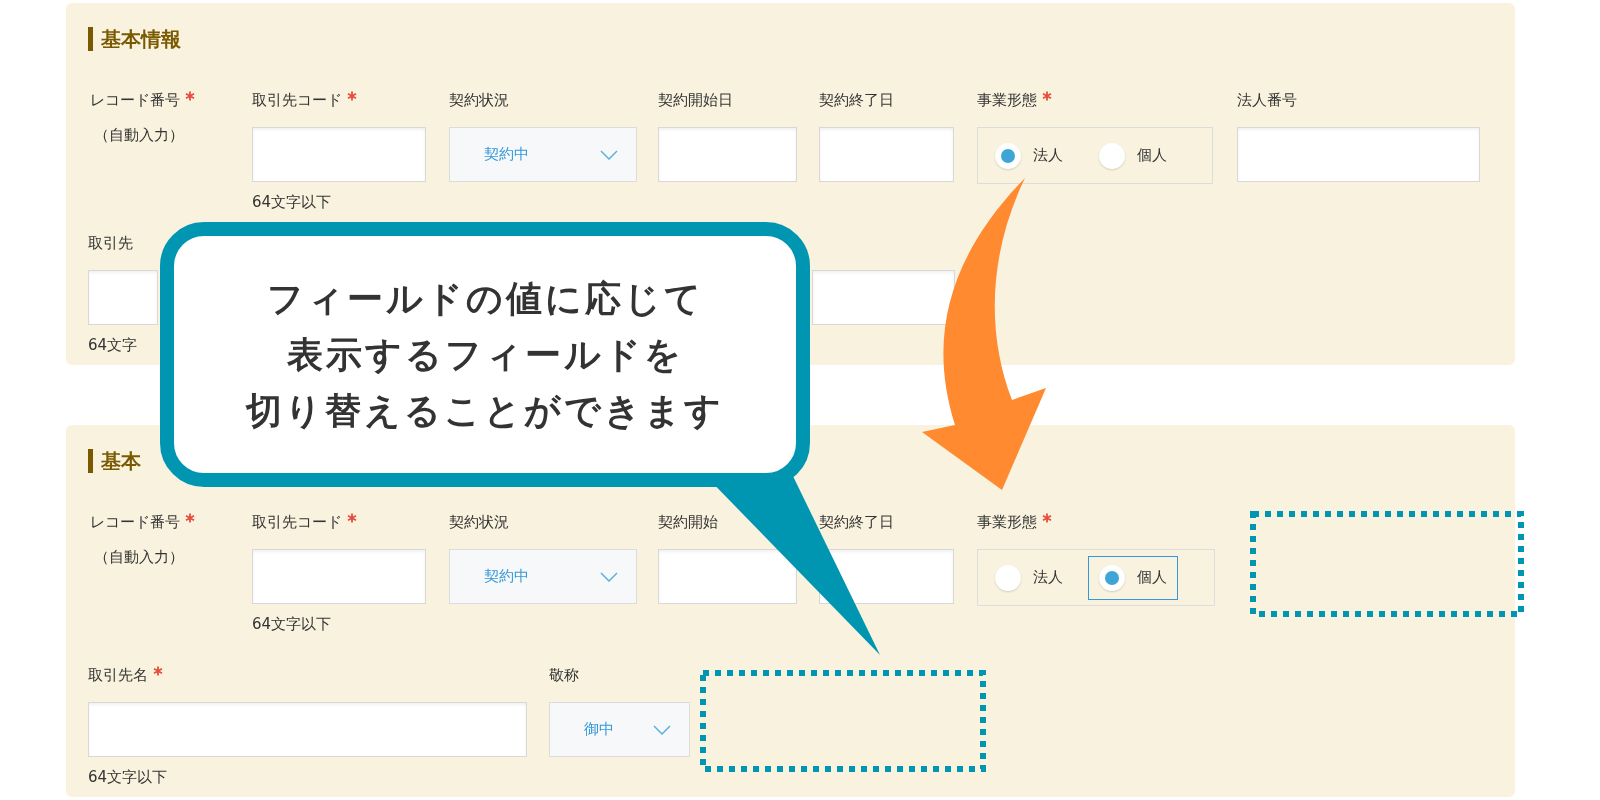 Image resolution: width=1600 pixels, height=800 pixels. Describe the element at coordinates (1267, 100) in the screenshot. I see `field-label: 法人番号` at that location.